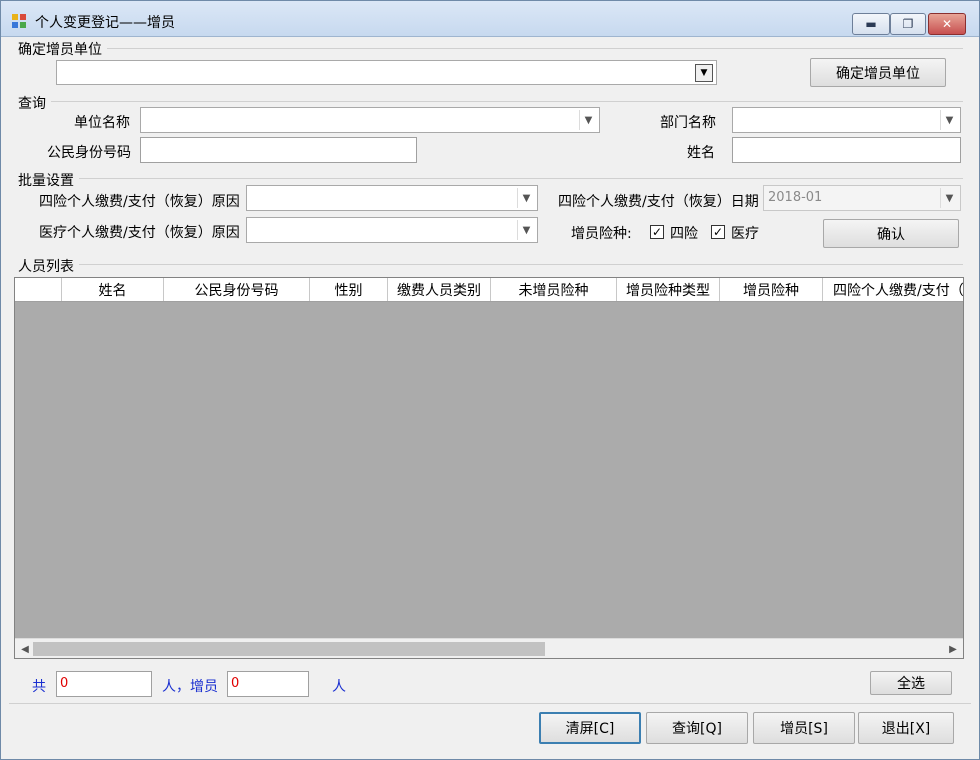 This screenshot has height=760, width=980. Describe the element at coordinates (878, 72) in the screenshot. I see `confirm-unit-button: 确定增员单位` at that location.